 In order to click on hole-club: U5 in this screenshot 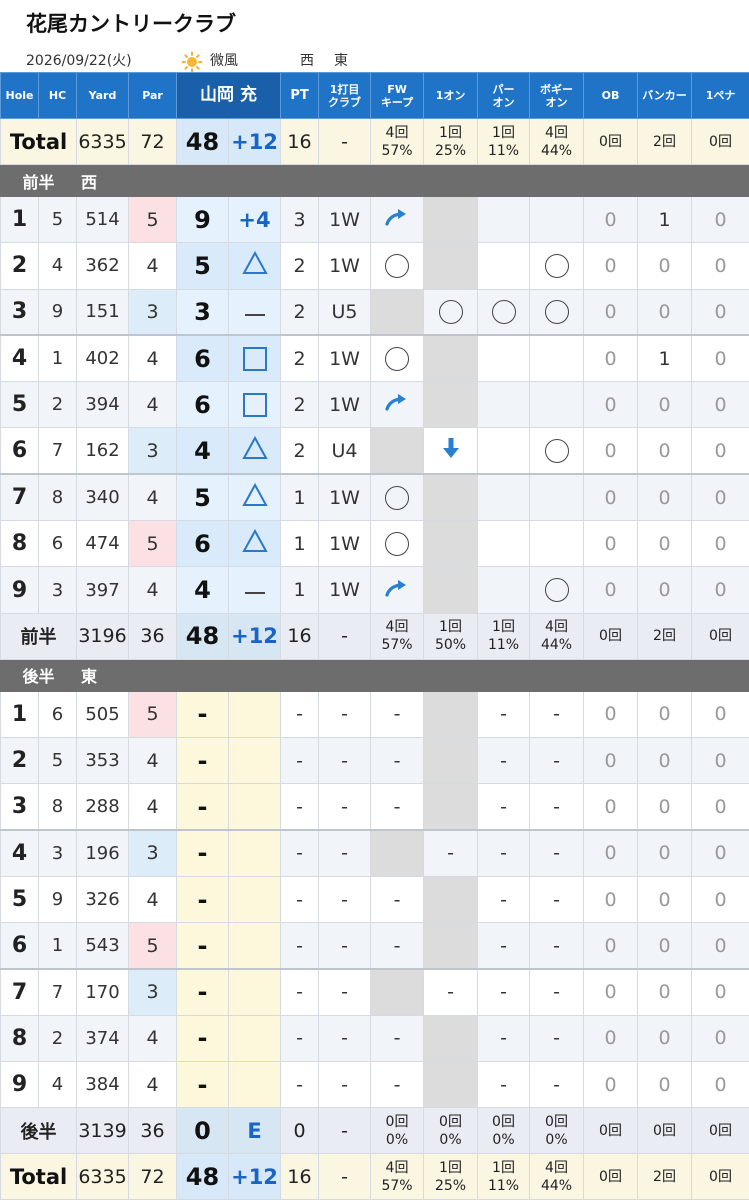, I will do `click(345, 312)`.